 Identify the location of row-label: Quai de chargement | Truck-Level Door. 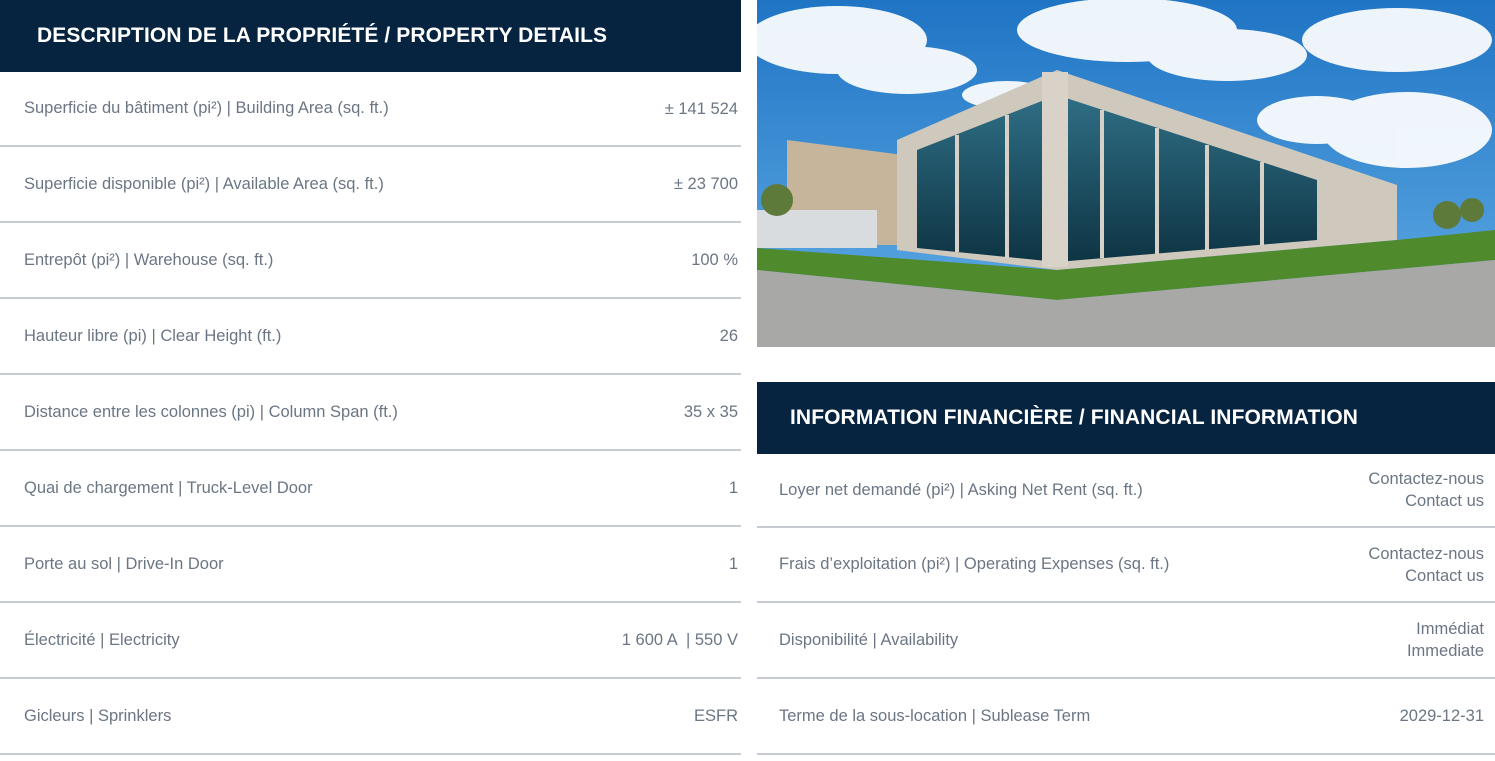
(168, 487).